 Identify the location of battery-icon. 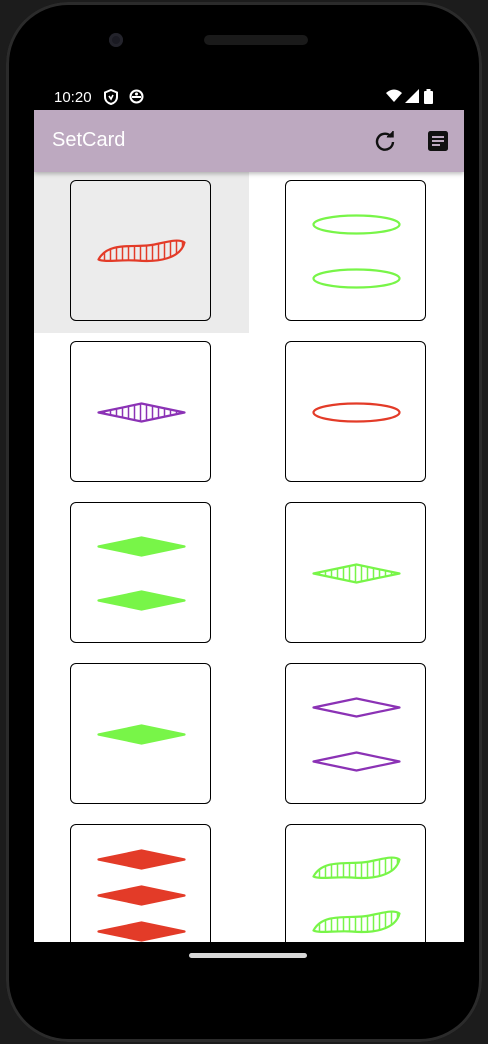
(428, 99).